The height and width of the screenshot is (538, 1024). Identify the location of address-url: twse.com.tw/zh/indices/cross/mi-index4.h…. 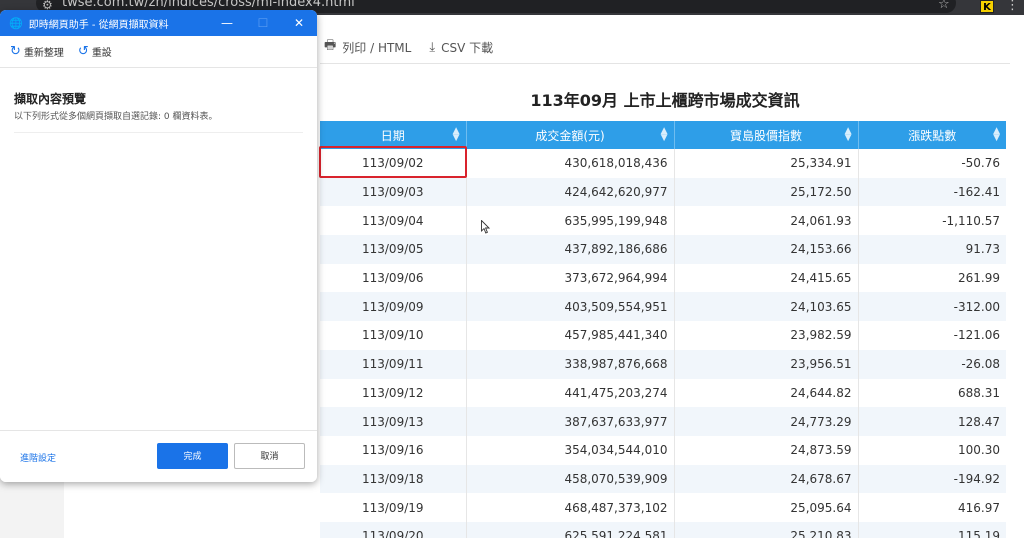
(208, 5).